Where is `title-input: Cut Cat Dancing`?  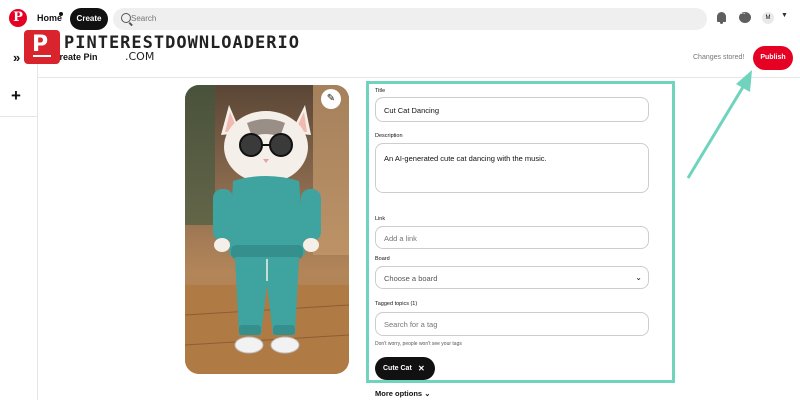
title-input: Cut Cat Dancing is located at coordinates (512, 109).